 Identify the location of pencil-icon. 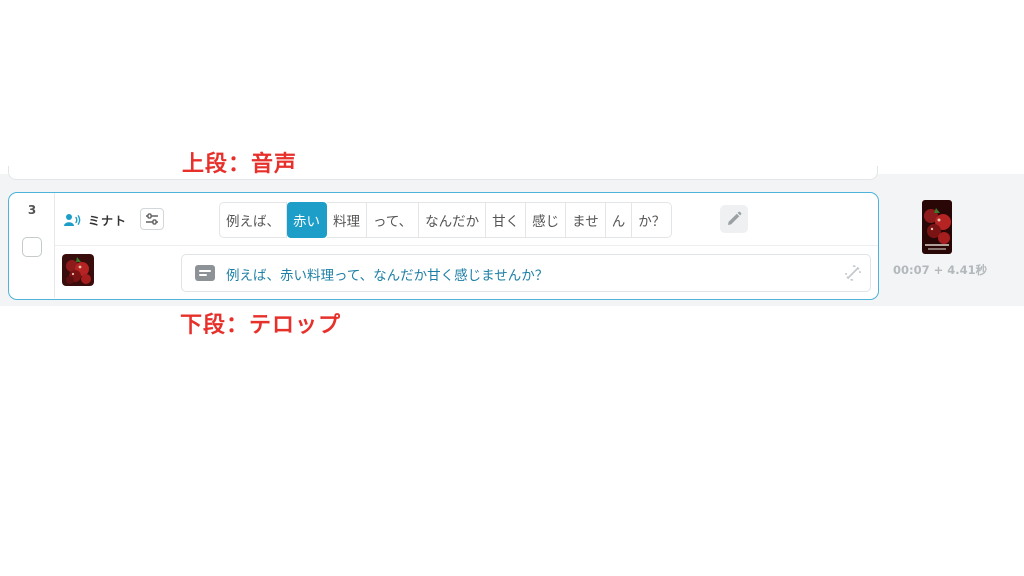
(734, 219).